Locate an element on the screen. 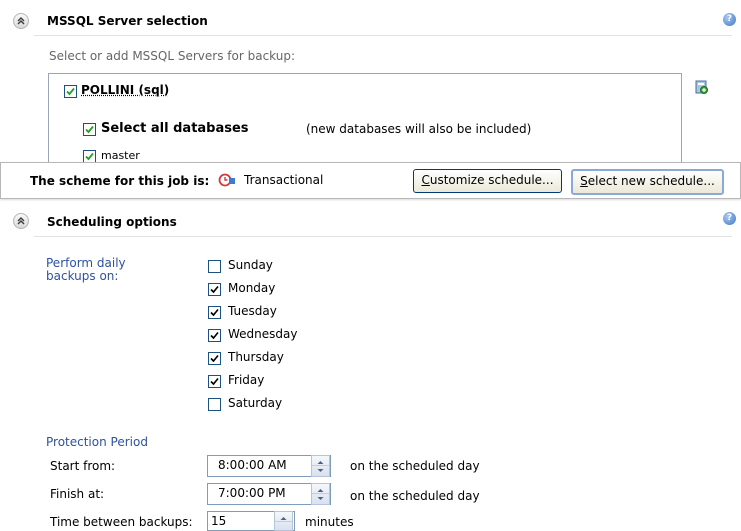 This screenshot has height=531, width=741. collapse-mssql-section-icon is located at coordinates (21, 21).